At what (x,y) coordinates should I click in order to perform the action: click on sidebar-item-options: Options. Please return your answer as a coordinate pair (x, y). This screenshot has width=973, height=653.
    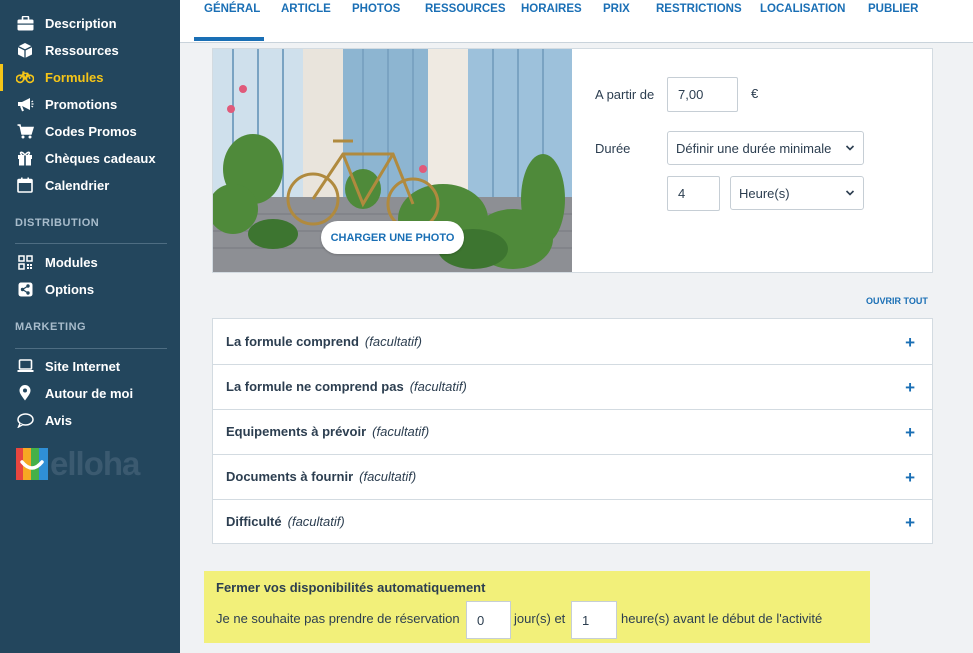
    Looking at the image, I should click on (90, 289).